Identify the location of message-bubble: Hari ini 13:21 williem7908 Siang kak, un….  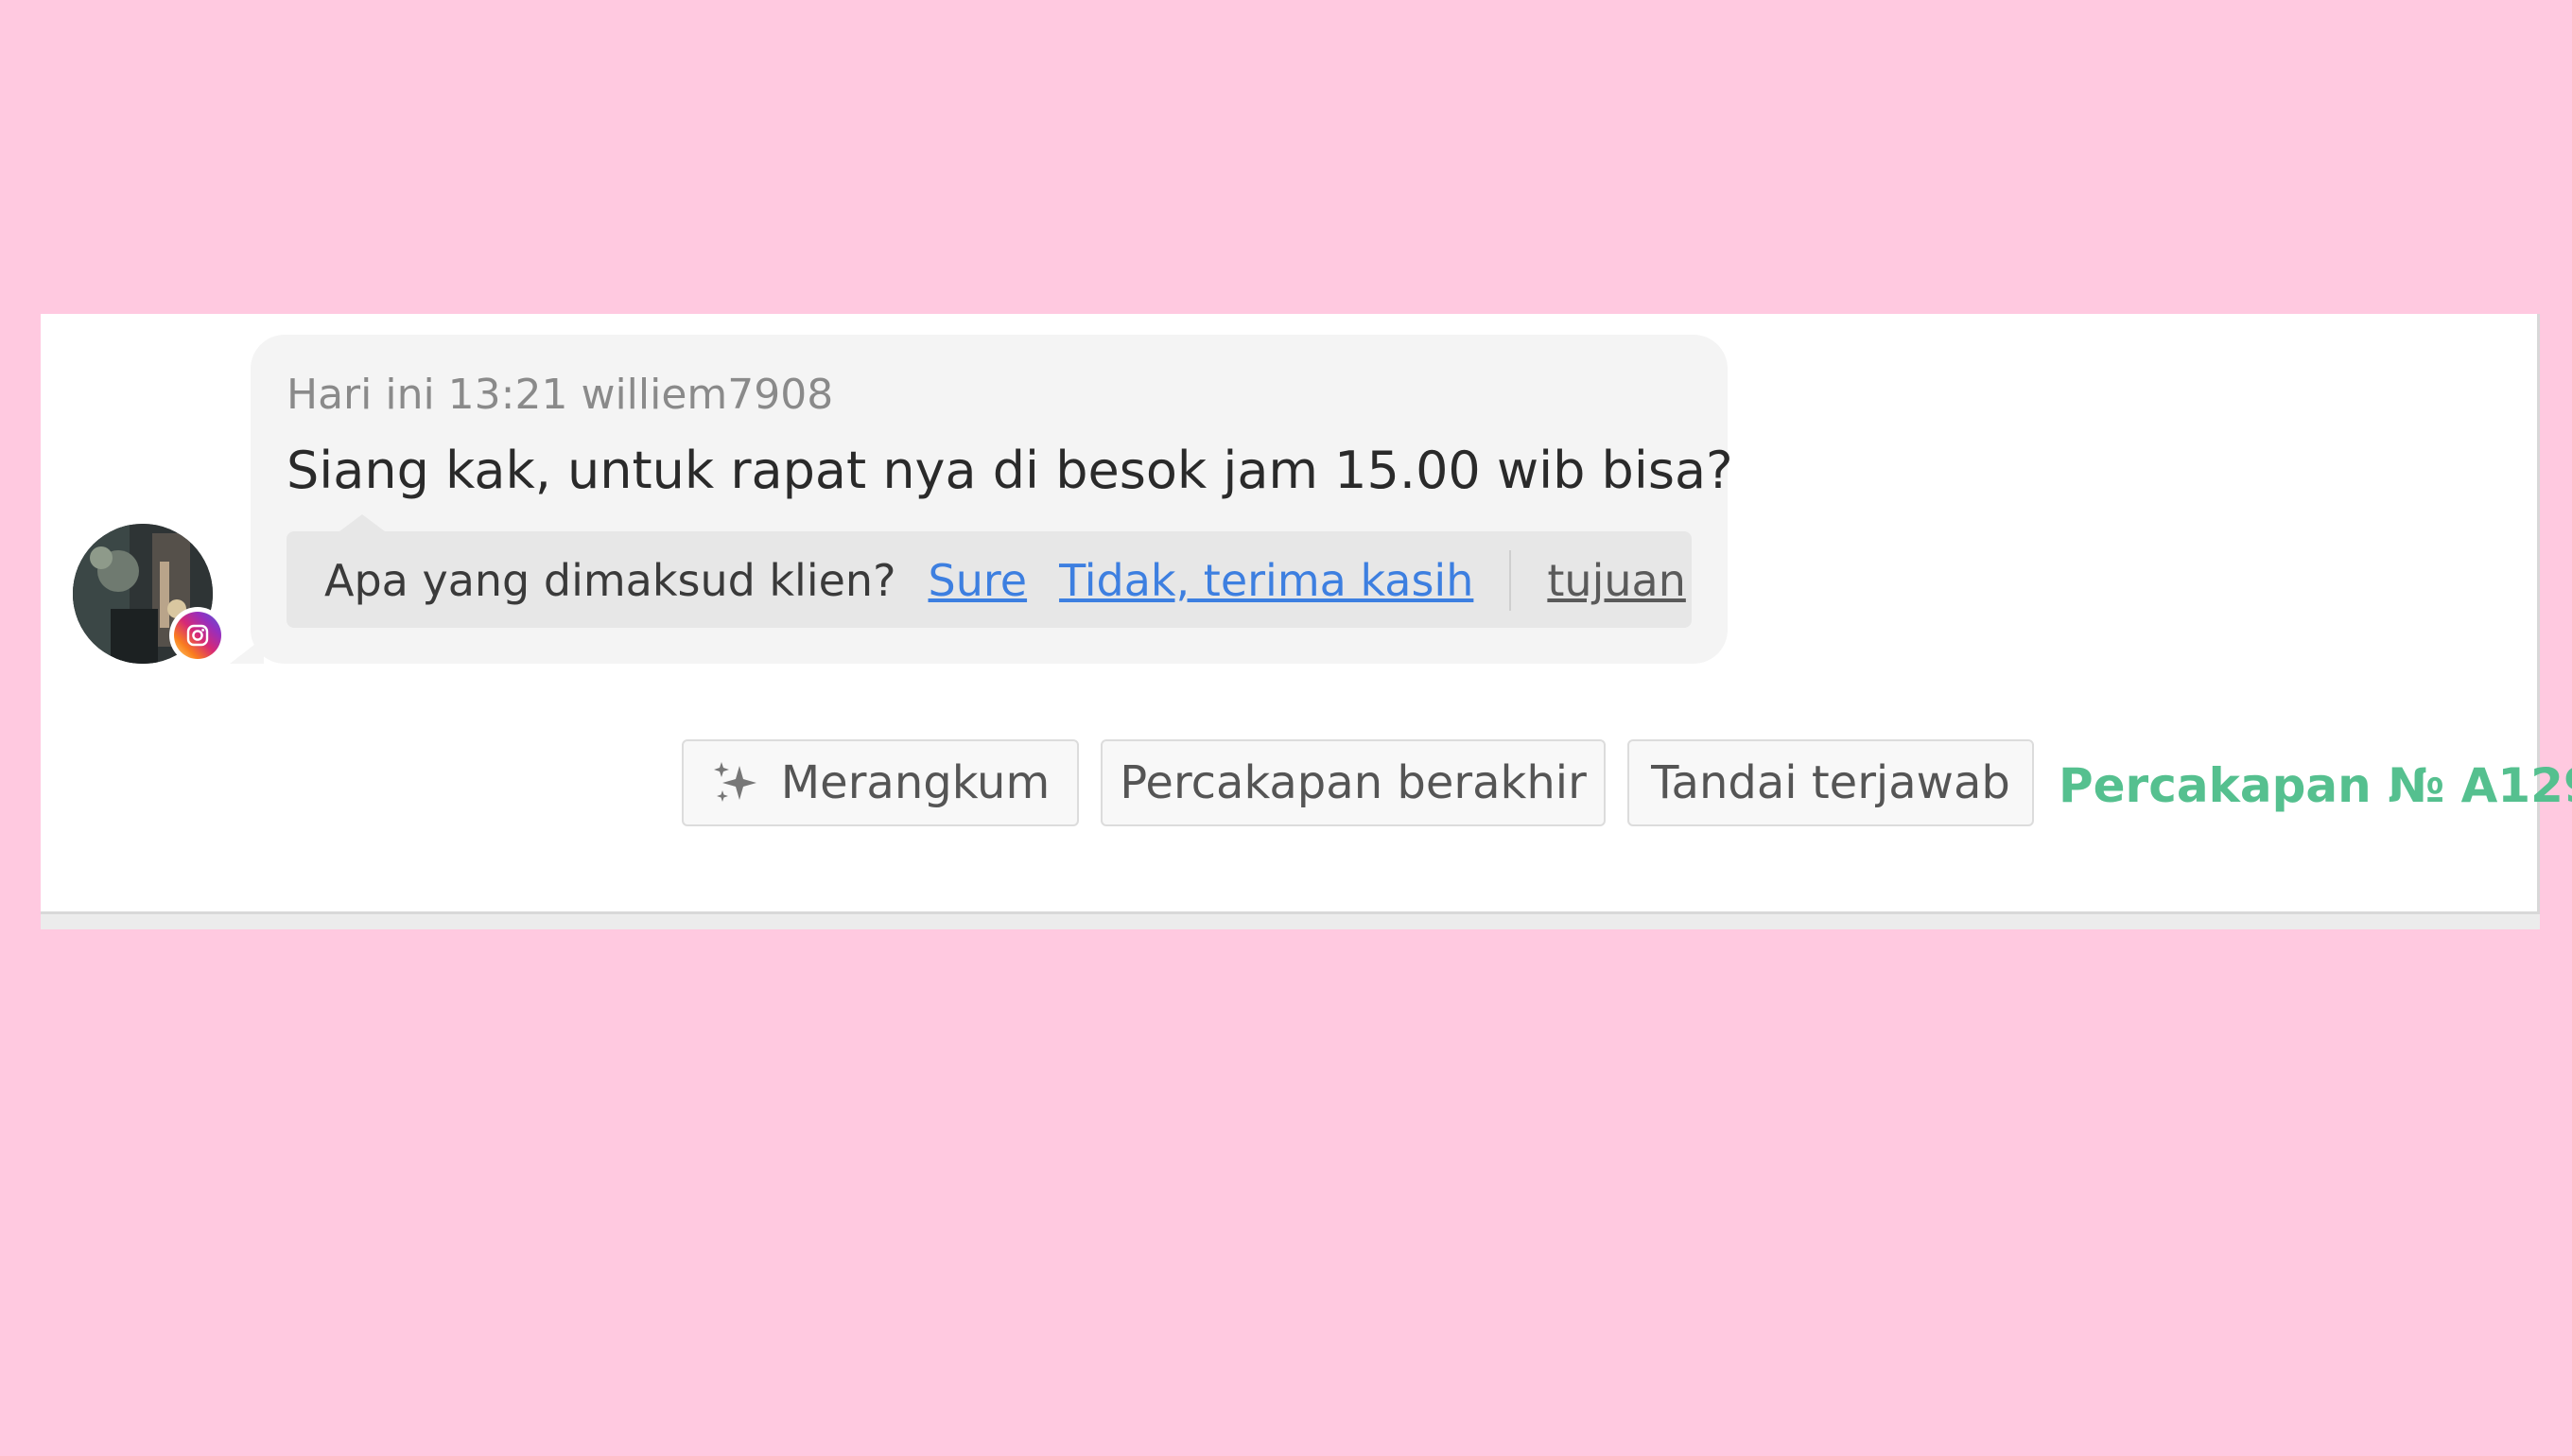
(992, 500).